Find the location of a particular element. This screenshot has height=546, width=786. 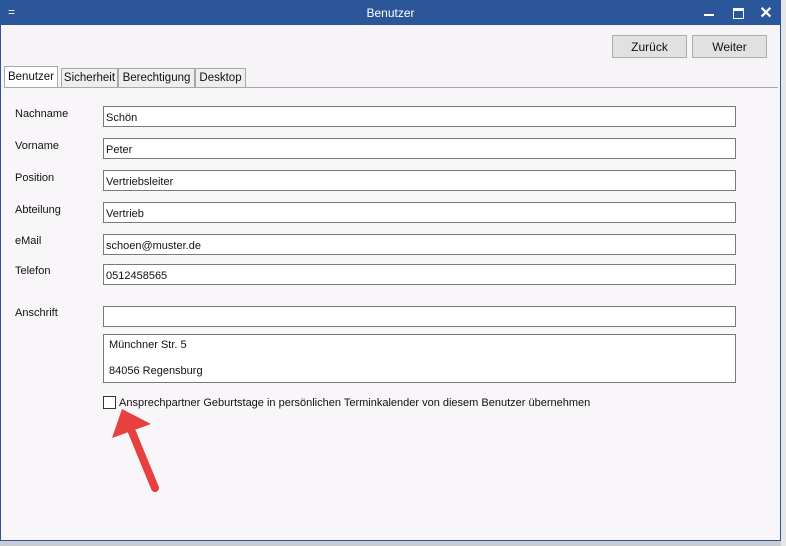

tab-sicherheit: Sicherheit is located at coordinates (89, 77).